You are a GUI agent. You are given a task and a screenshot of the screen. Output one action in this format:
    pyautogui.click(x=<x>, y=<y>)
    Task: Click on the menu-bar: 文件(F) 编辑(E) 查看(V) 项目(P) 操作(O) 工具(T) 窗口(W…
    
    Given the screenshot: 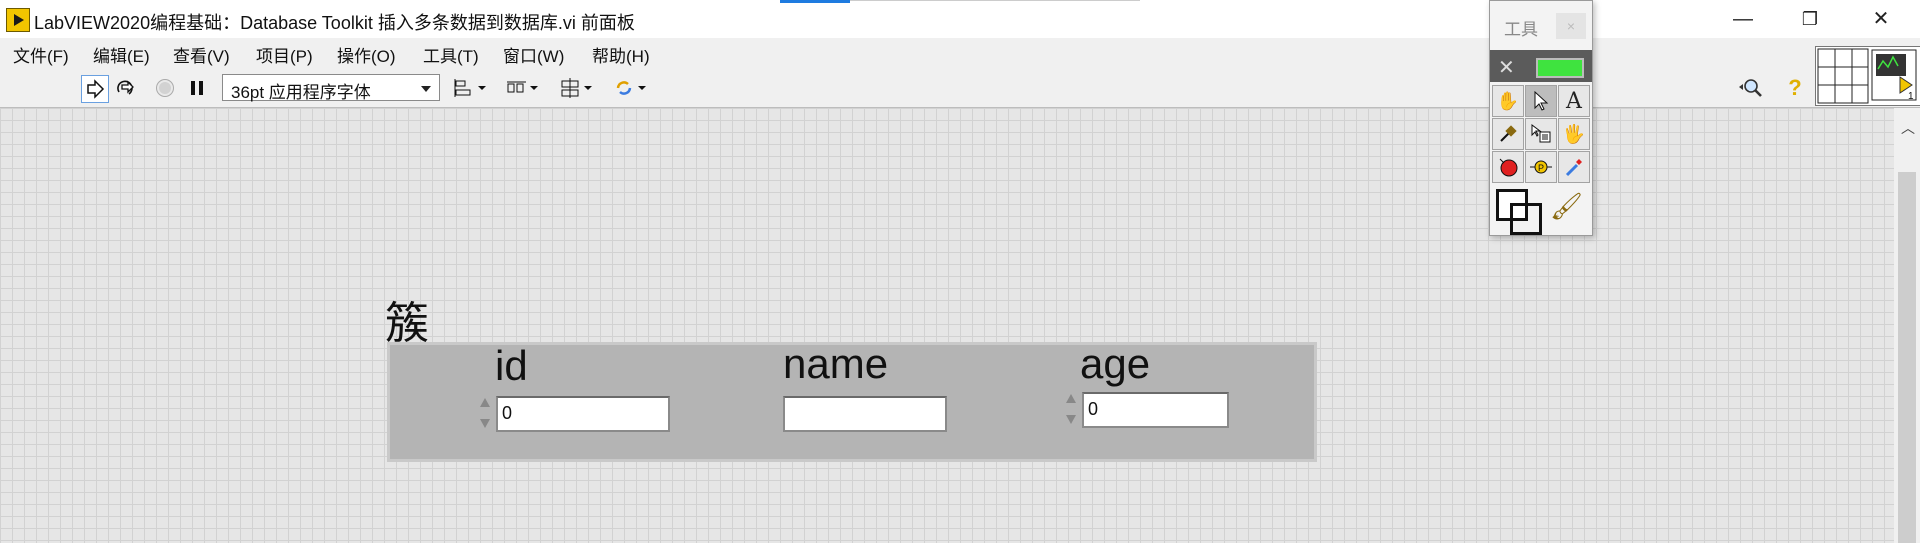 What is the action you would take?
    pyautogui.click(x=960, y=53)
    